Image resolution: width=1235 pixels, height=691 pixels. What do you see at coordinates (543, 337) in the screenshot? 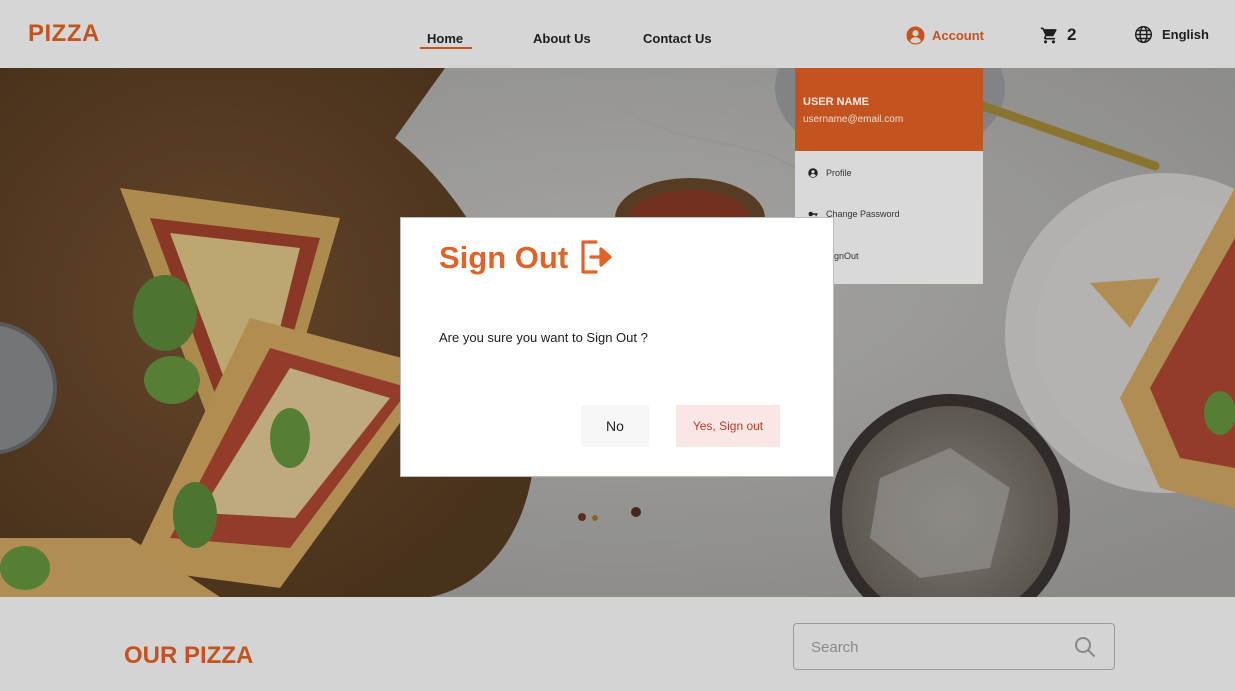
I see `dialog-message: Are you sure you want to Sign Out ?` at bounding box center [543, 337].